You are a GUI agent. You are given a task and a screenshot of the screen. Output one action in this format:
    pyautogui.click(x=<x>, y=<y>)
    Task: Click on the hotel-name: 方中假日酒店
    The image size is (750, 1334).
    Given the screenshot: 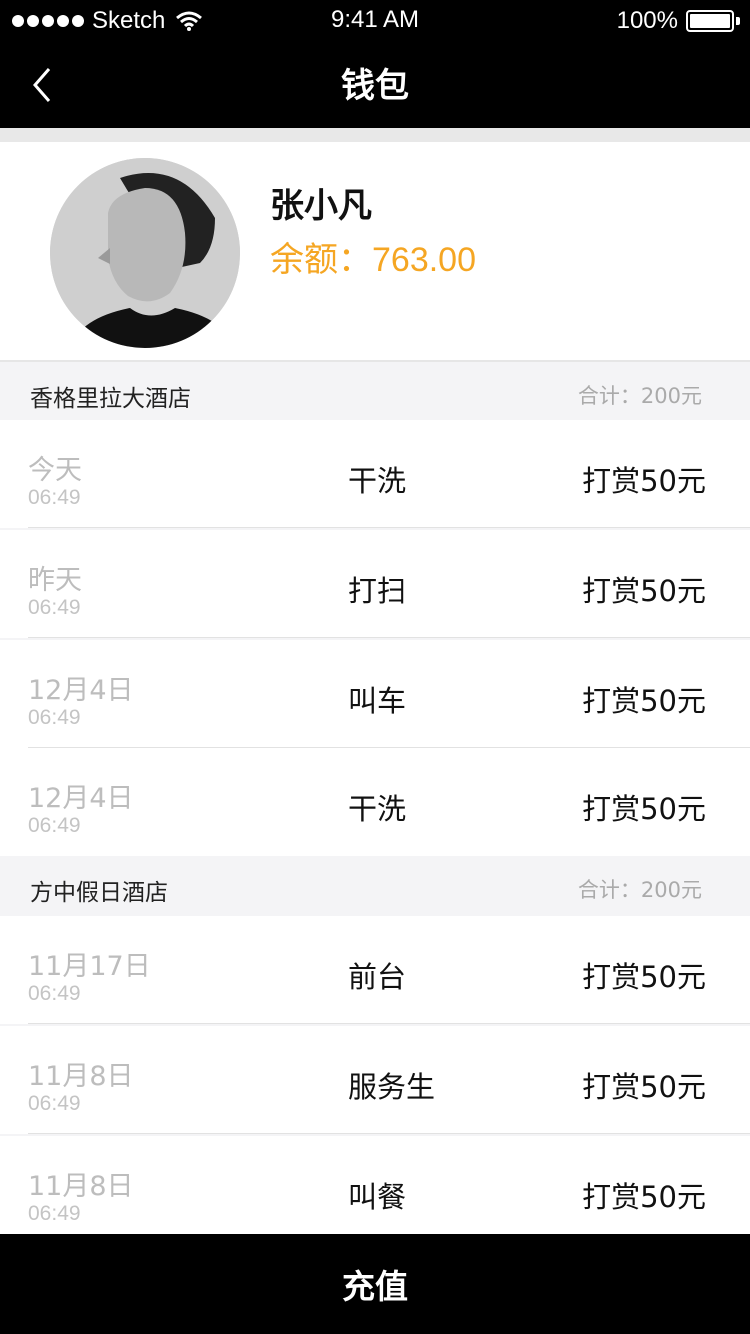 What is the action you would take?
    pyautogui.click(x=99, y=893)
    